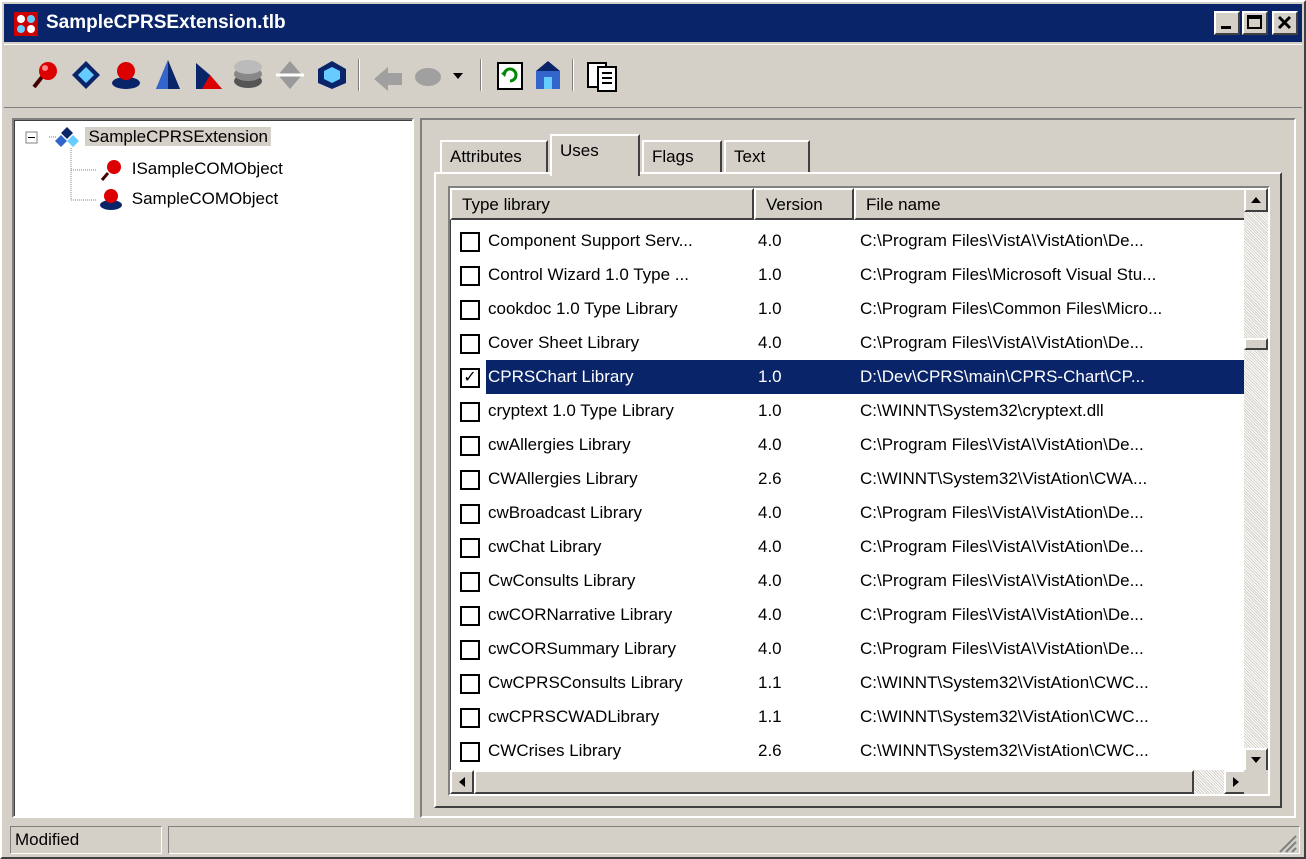  I want to click on enum-icon, so click(208, 75).